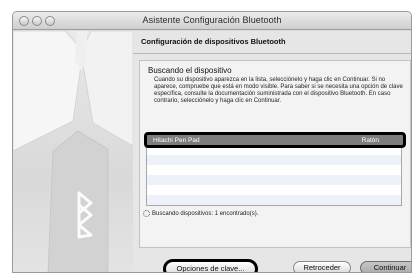  Describe the element at coordinates (322, 266) in the screenshot. I see `back-button: Retroceder` at that location.